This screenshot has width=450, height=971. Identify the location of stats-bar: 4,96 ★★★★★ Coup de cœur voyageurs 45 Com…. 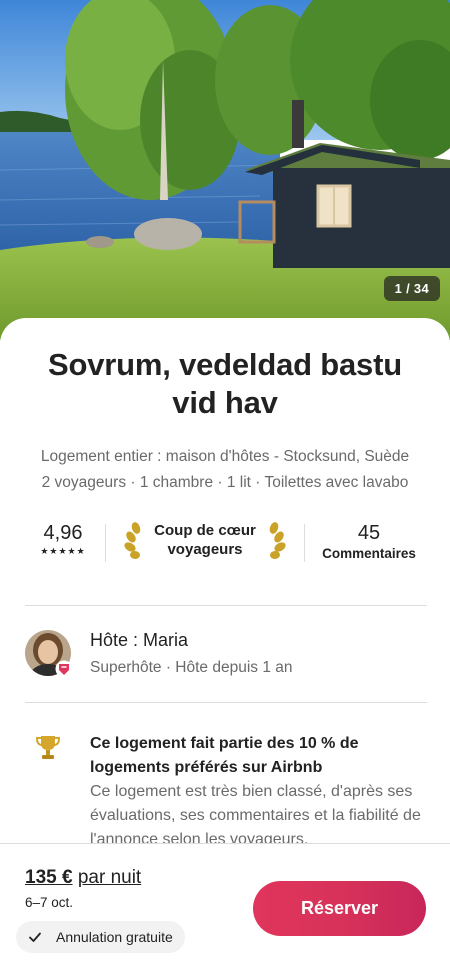
(225, 544).